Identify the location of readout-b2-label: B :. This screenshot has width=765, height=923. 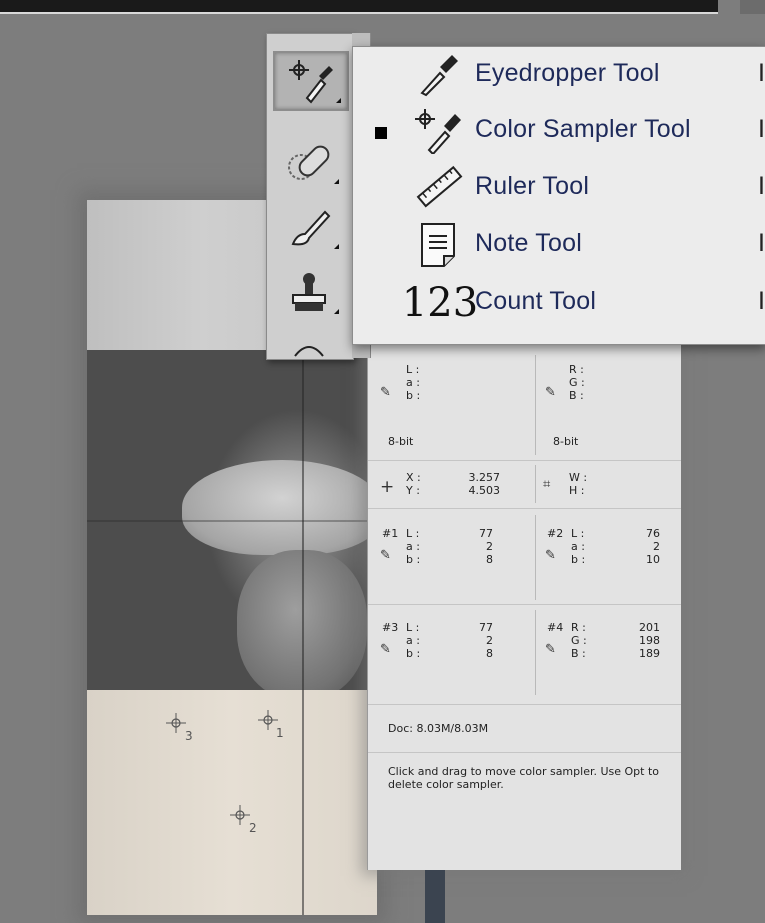
(576, 395).